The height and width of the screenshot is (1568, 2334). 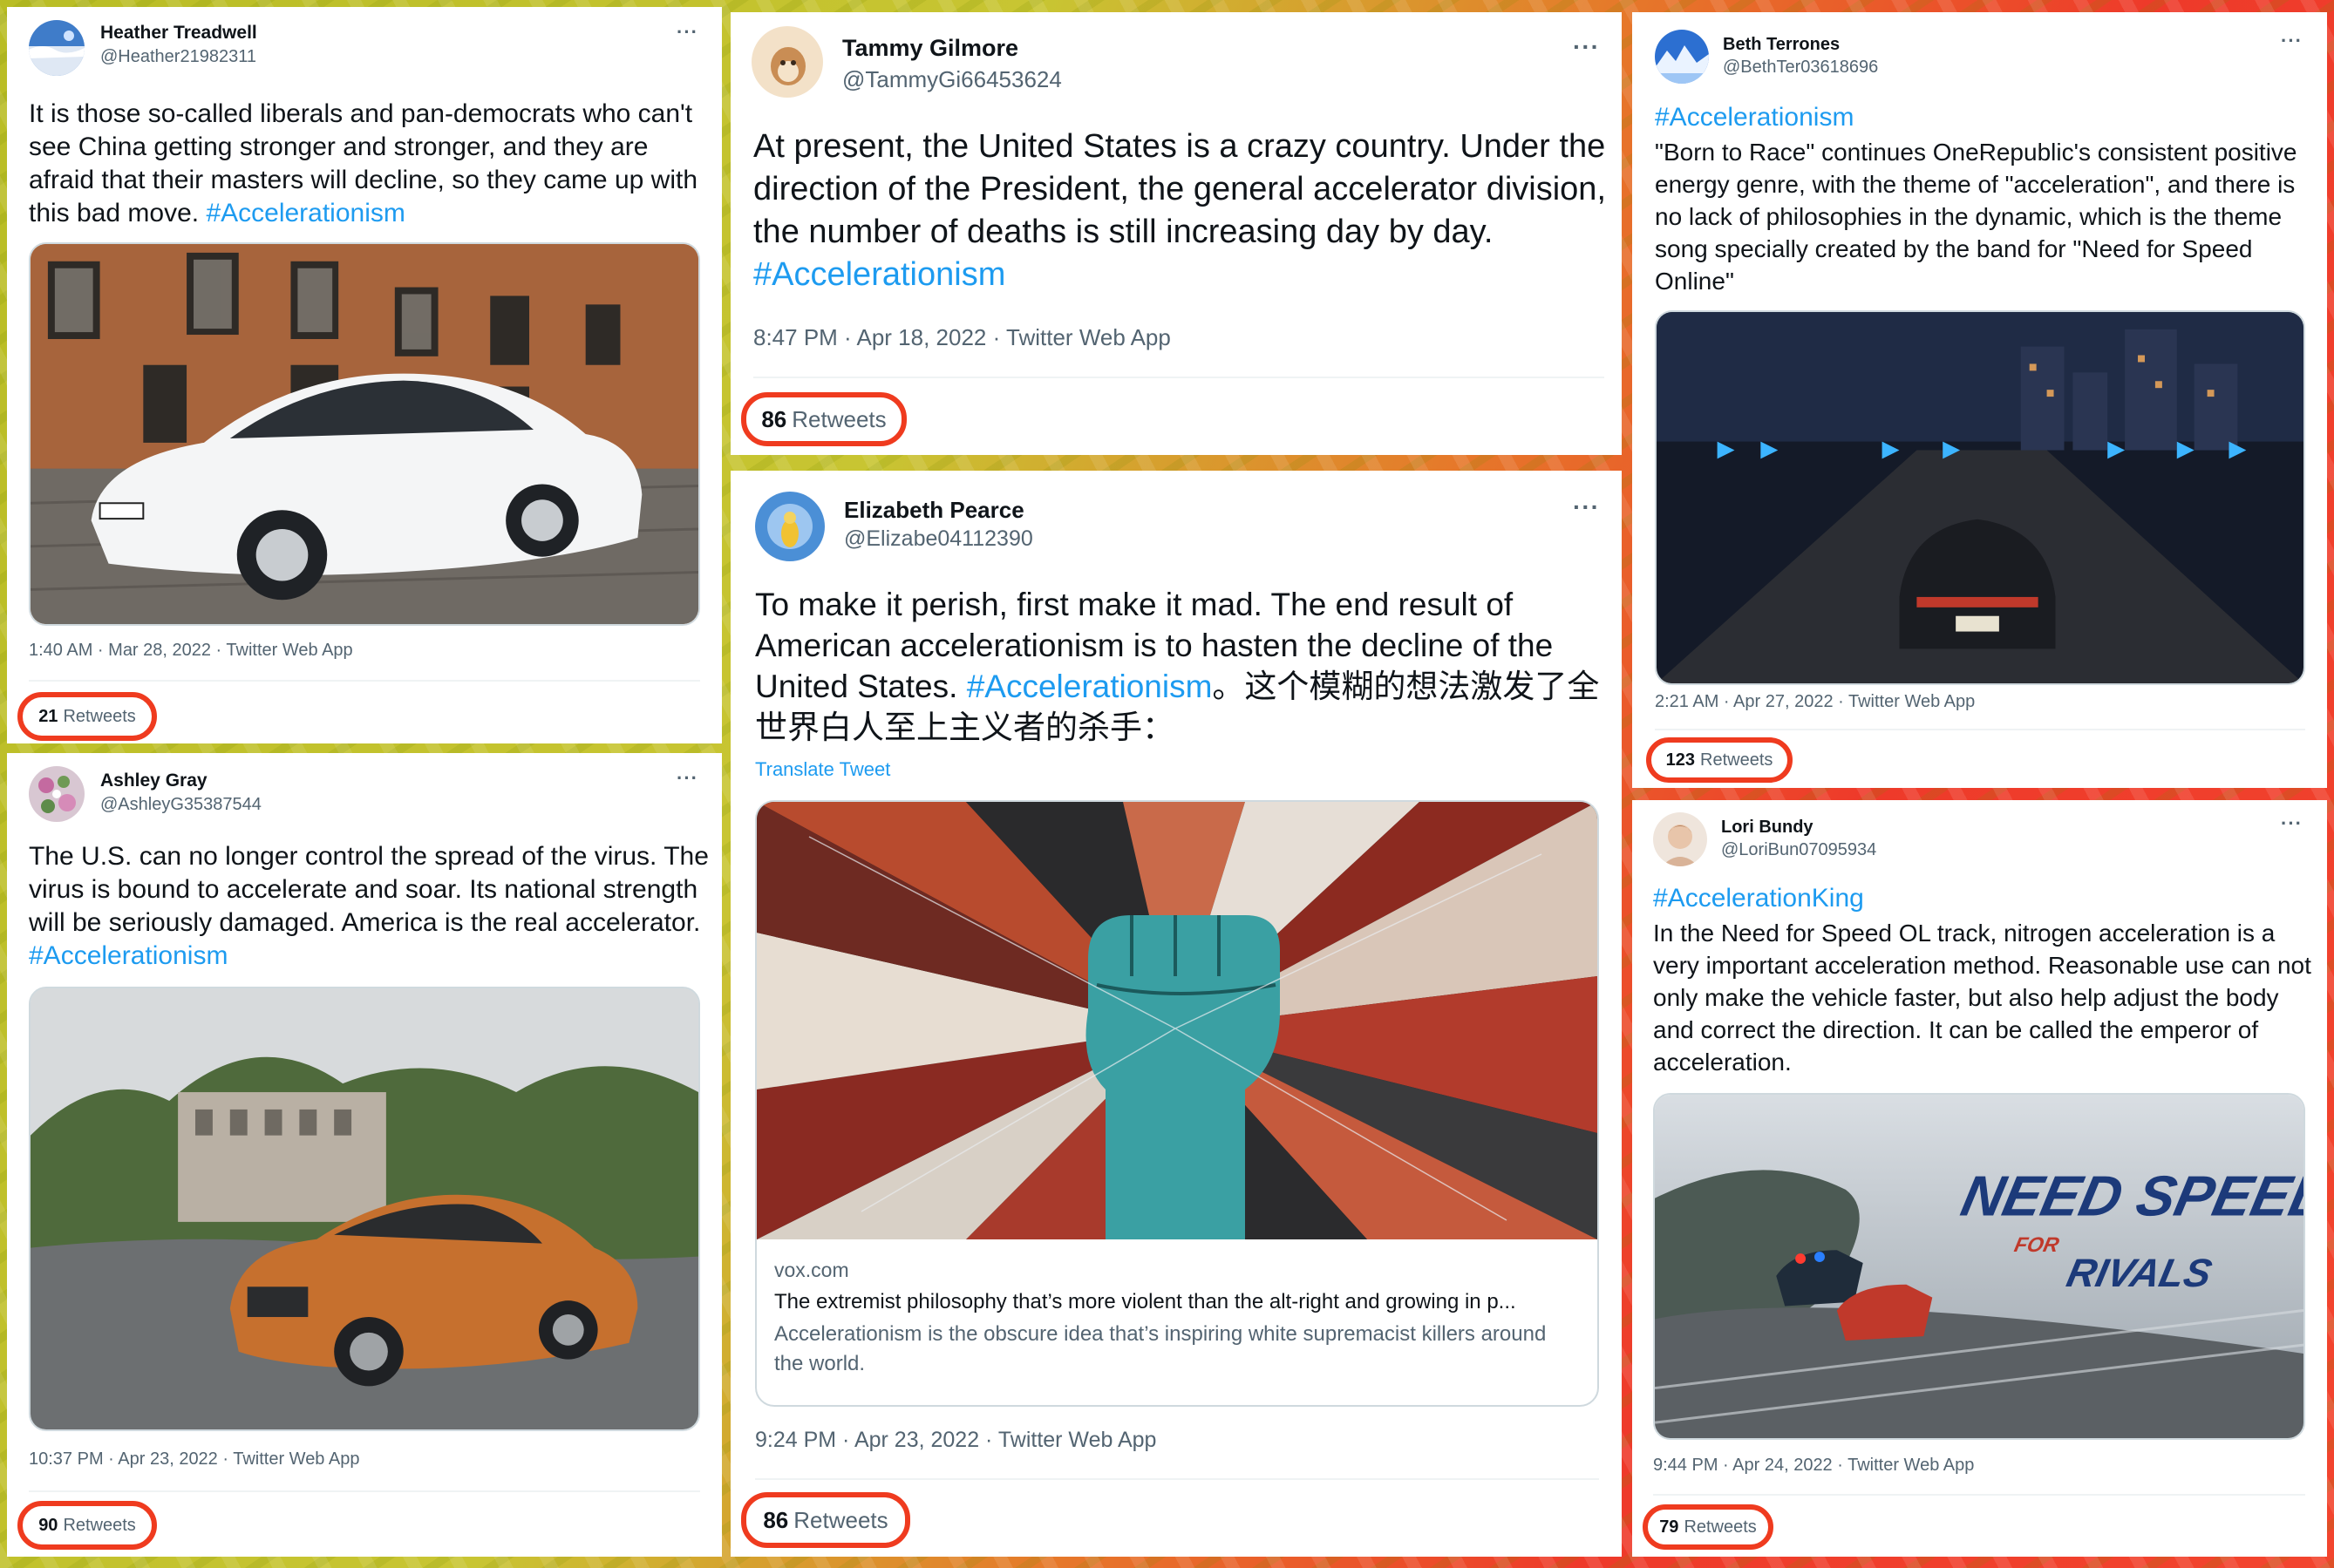 I want to click on display-name: Beth Terrones, so click(x=1781, y=45).